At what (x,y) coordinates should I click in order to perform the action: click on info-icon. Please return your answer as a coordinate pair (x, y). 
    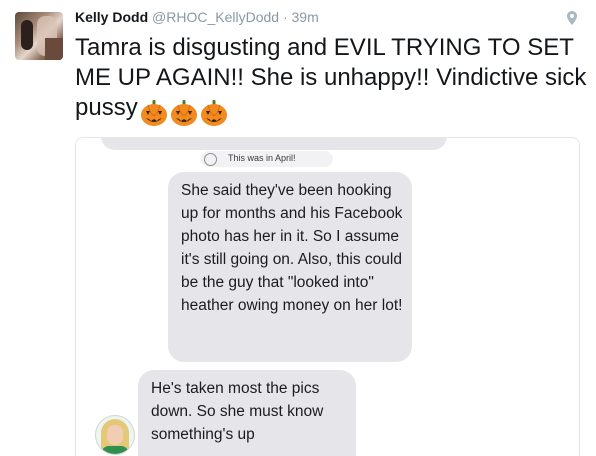
    Looking at the image, I should click on (210, 159).